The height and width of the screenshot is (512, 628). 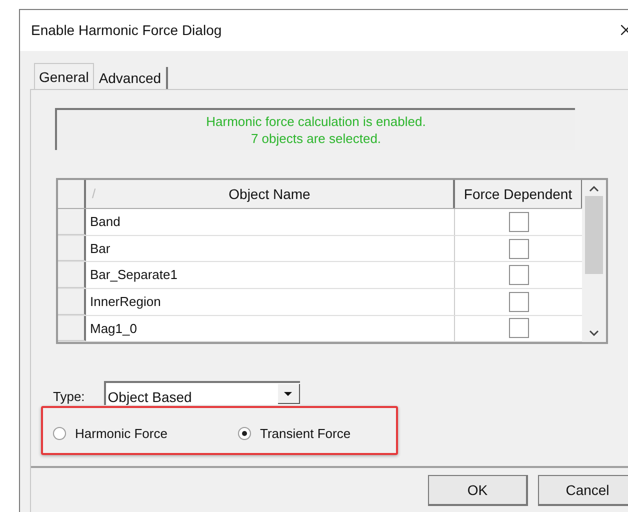 What do you see at coordinates (64, 76) in the screenshot?
I see `tab: General` at bounding box center [64, 76].